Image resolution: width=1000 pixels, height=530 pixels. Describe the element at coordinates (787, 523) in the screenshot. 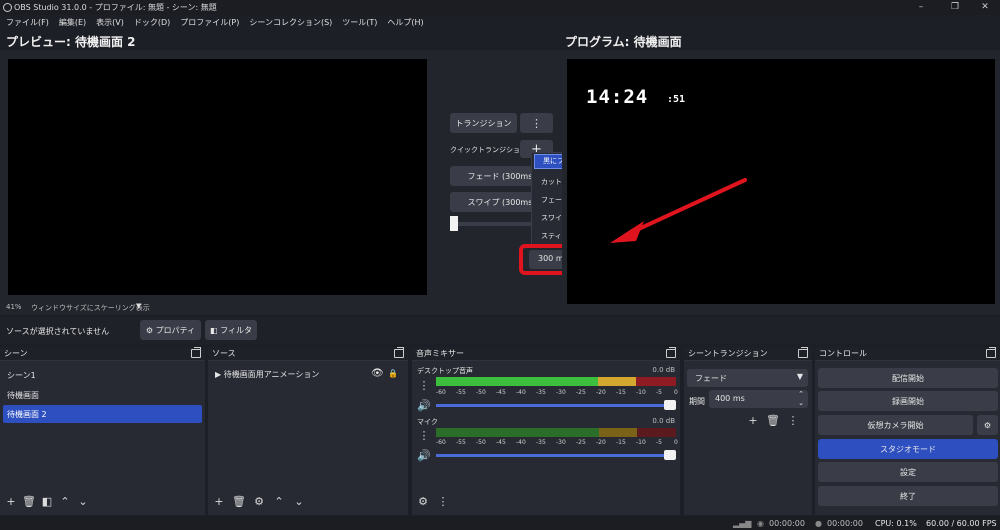

I see `stream-time: 00:00:00` at that location.